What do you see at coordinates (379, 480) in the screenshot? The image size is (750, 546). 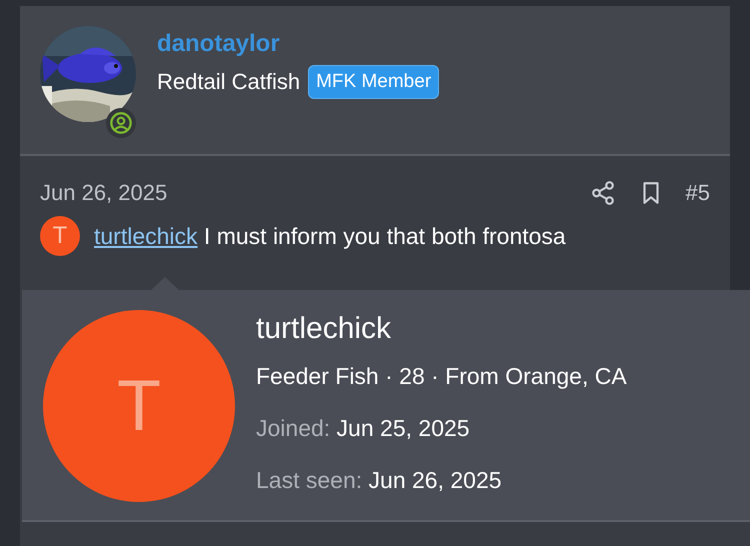 I see `member-stat: Last seen: Jun 26, 2025` at bounding box center [379, 480].